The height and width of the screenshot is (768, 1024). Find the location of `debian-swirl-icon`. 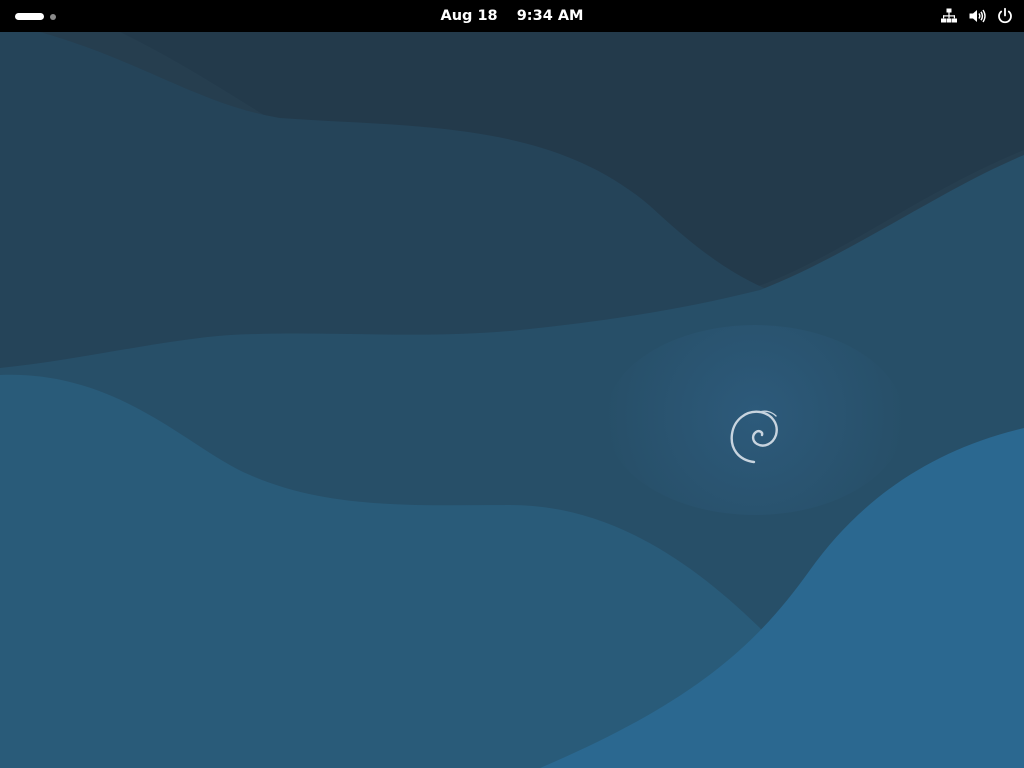

debian-swirl-icon is located at coordinates (754, 437).